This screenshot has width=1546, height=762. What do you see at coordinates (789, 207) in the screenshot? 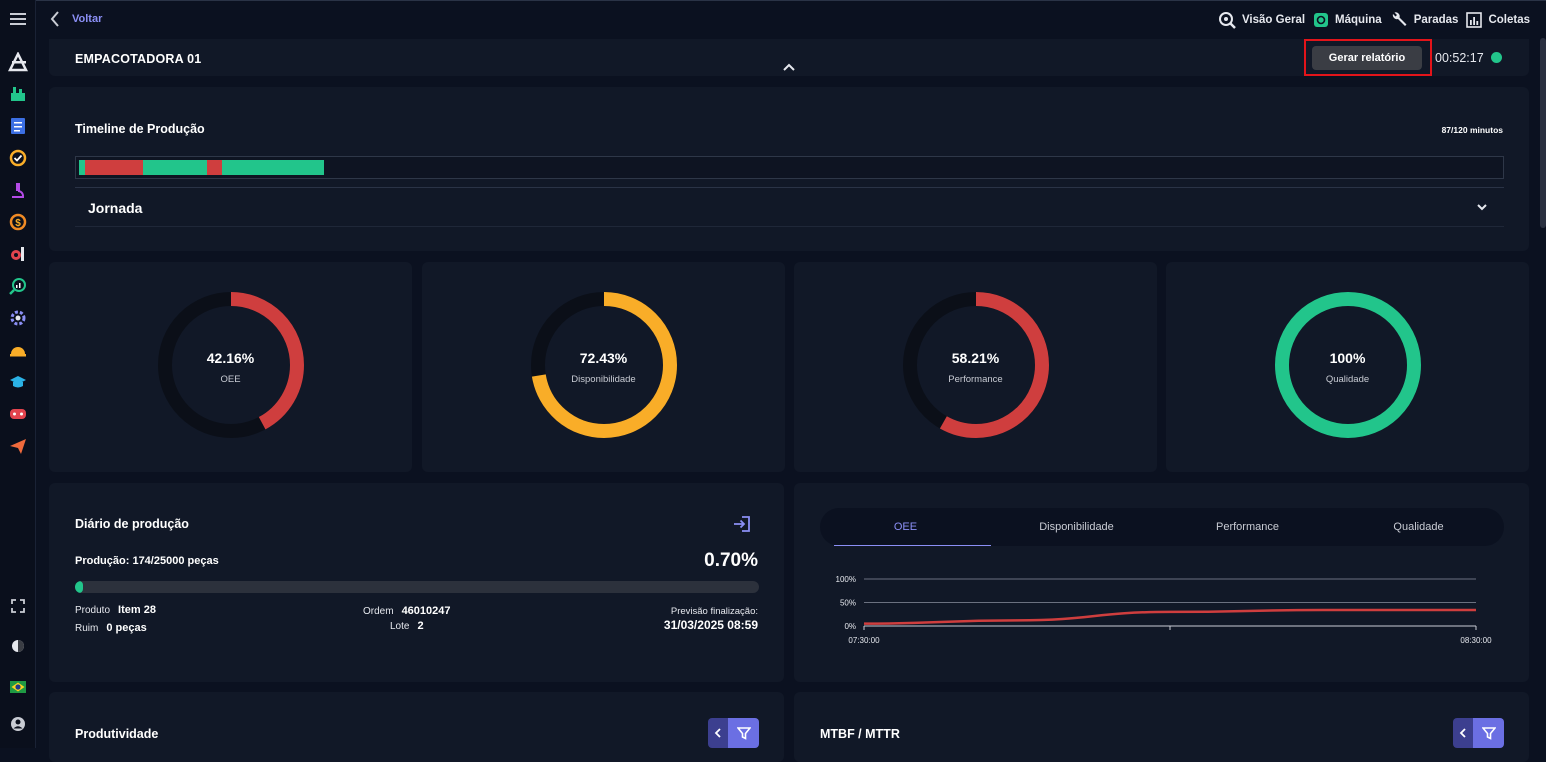
I see `jornada-accordion: Jornada` at bounding box center [789, 207].